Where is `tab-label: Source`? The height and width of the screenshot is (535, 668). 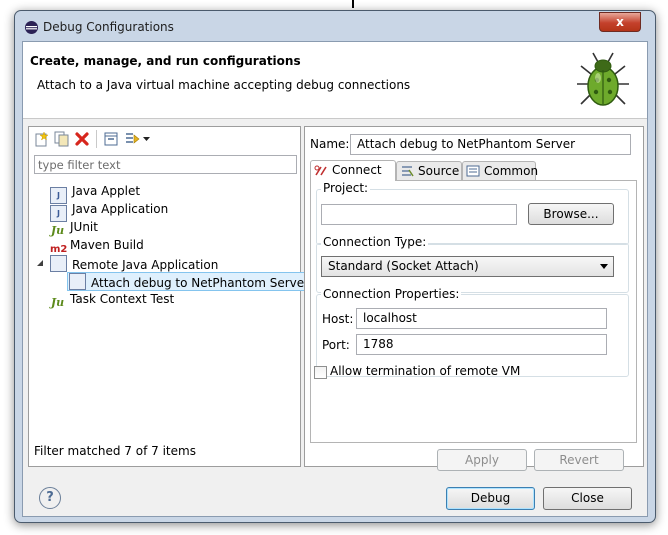
tab-label: Source is located at coordinates (439, 171).